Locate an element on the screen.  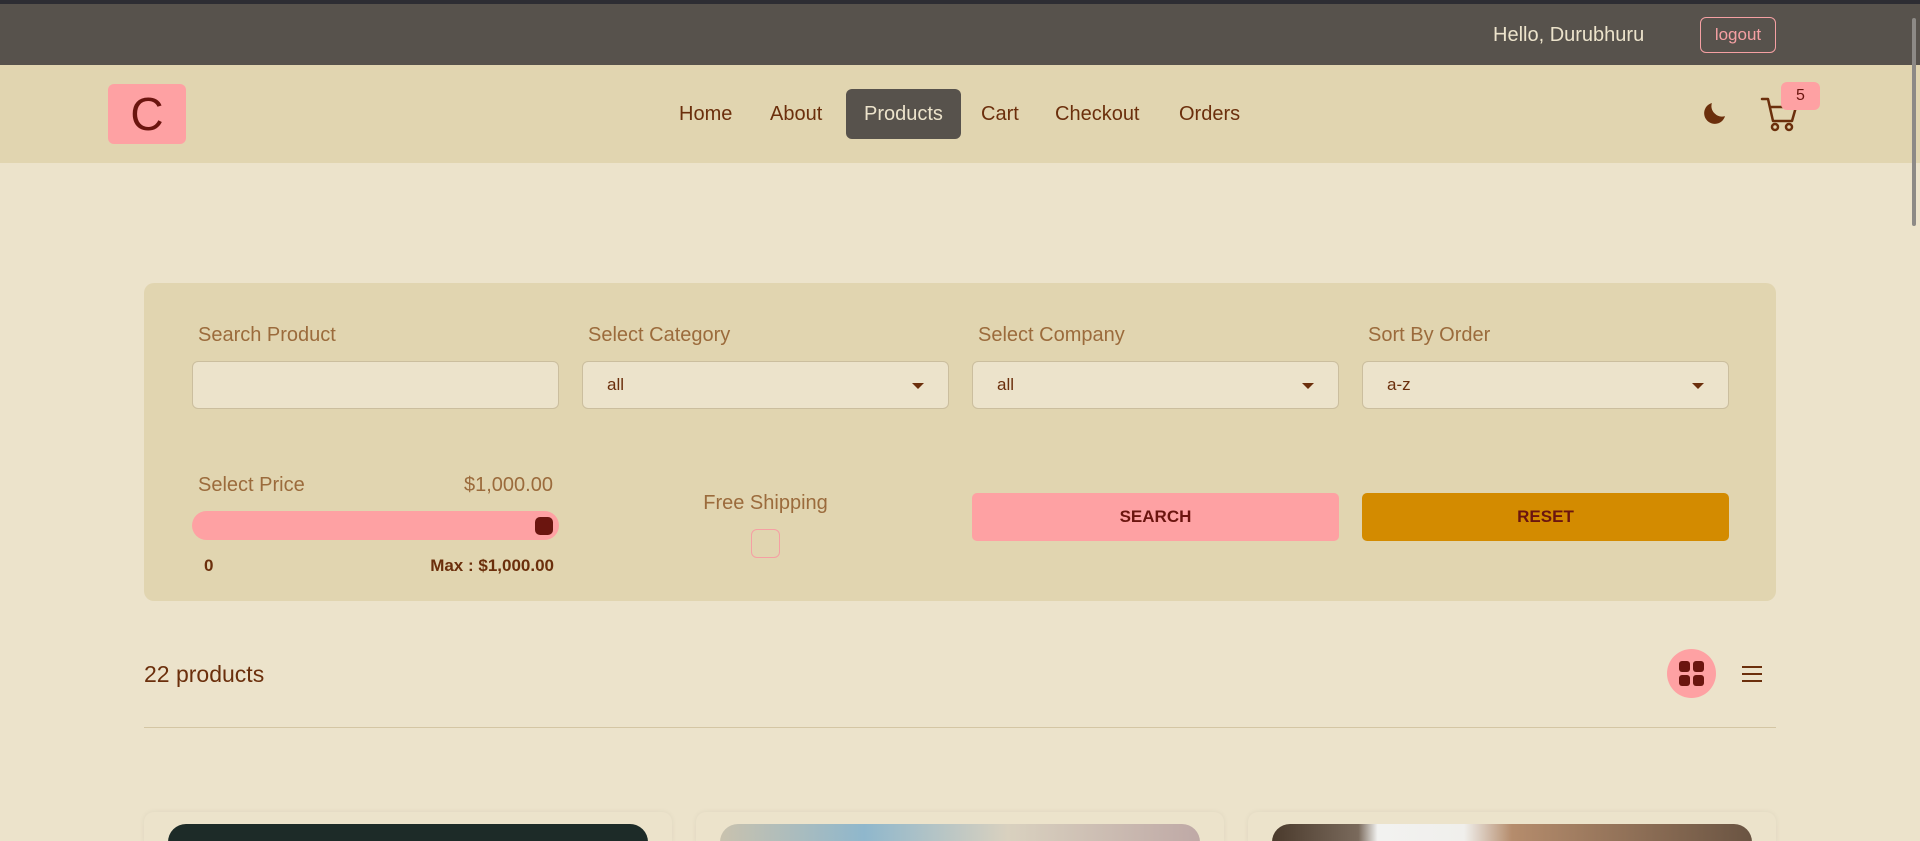
price-min-label: 0 is located at coordinates (209, 565).